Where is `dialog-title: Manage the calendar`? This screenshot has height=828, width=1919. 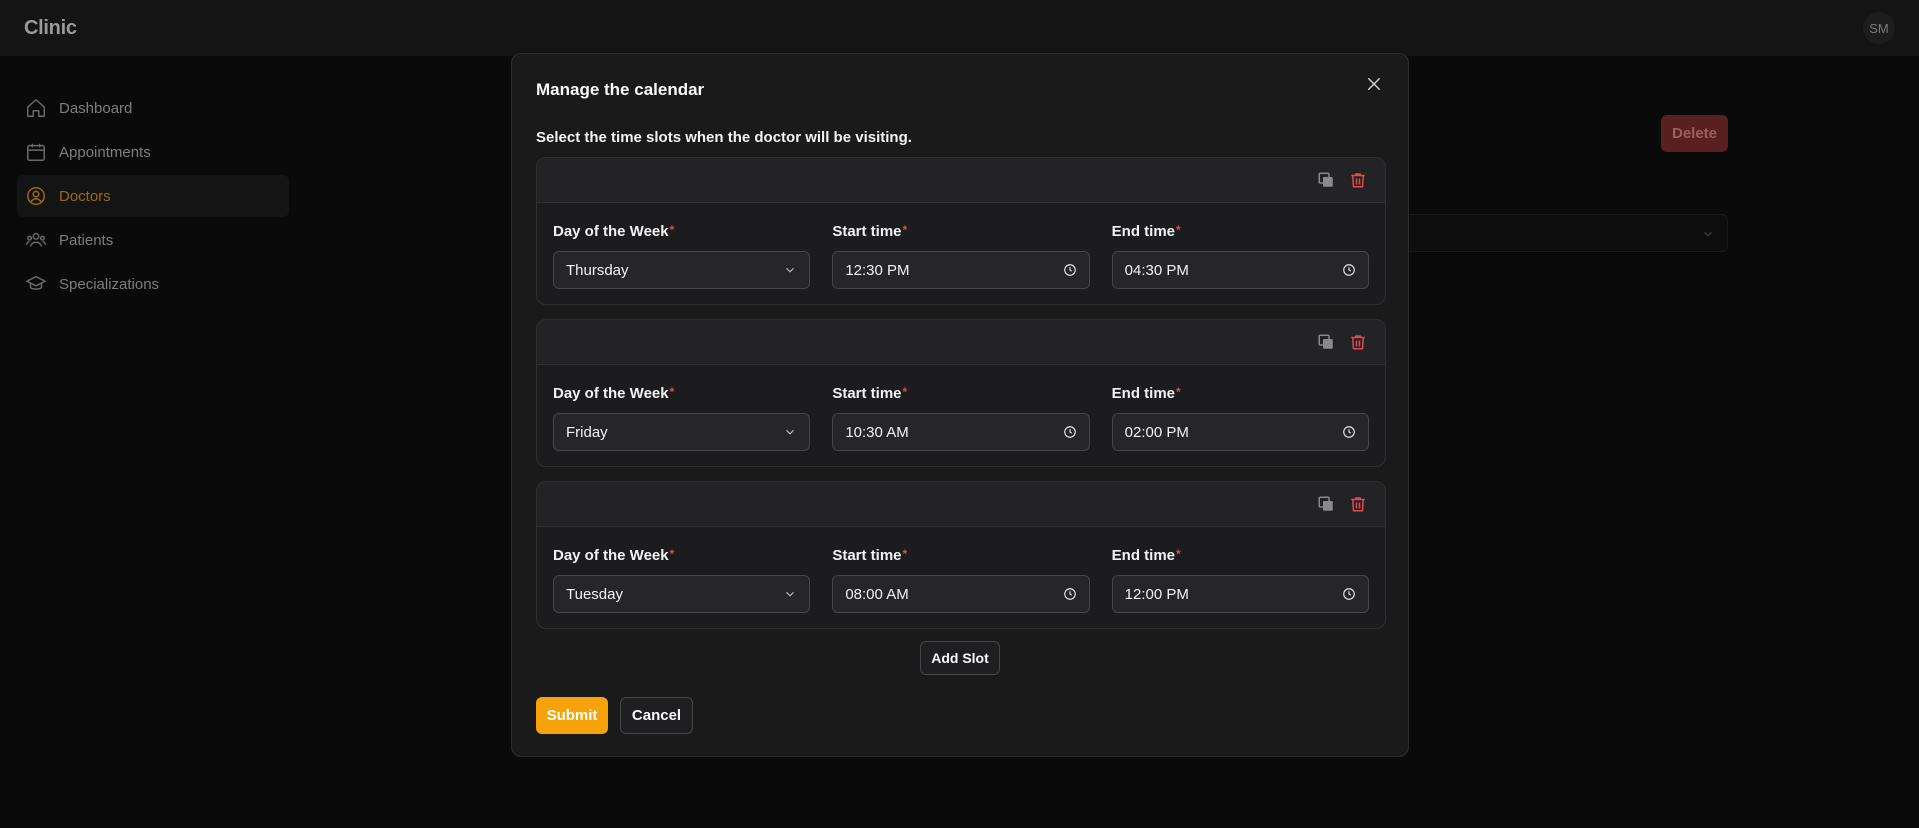
dialog-title: Manage the calendar is located at coordinates (620, 89).